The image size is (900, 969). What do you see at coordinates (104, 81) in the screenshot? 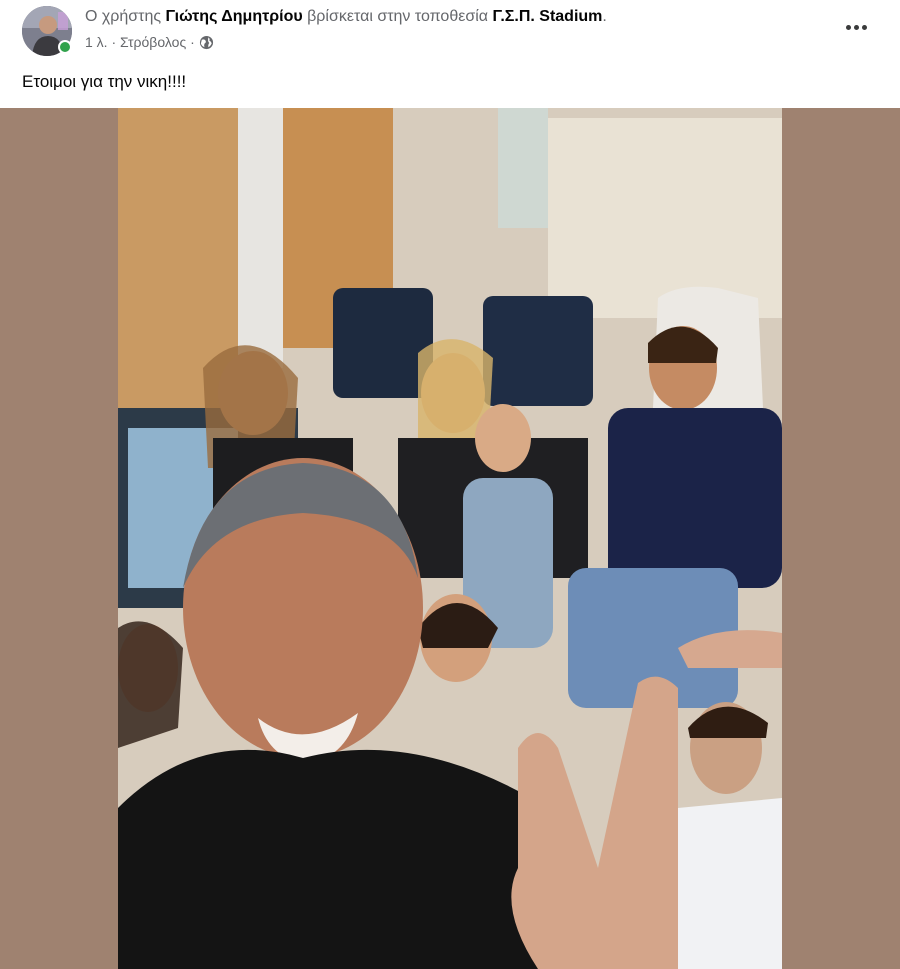
I see `post-caption: Ετοιμοι για την νικη!!!!` at bounding box center [104, 81].